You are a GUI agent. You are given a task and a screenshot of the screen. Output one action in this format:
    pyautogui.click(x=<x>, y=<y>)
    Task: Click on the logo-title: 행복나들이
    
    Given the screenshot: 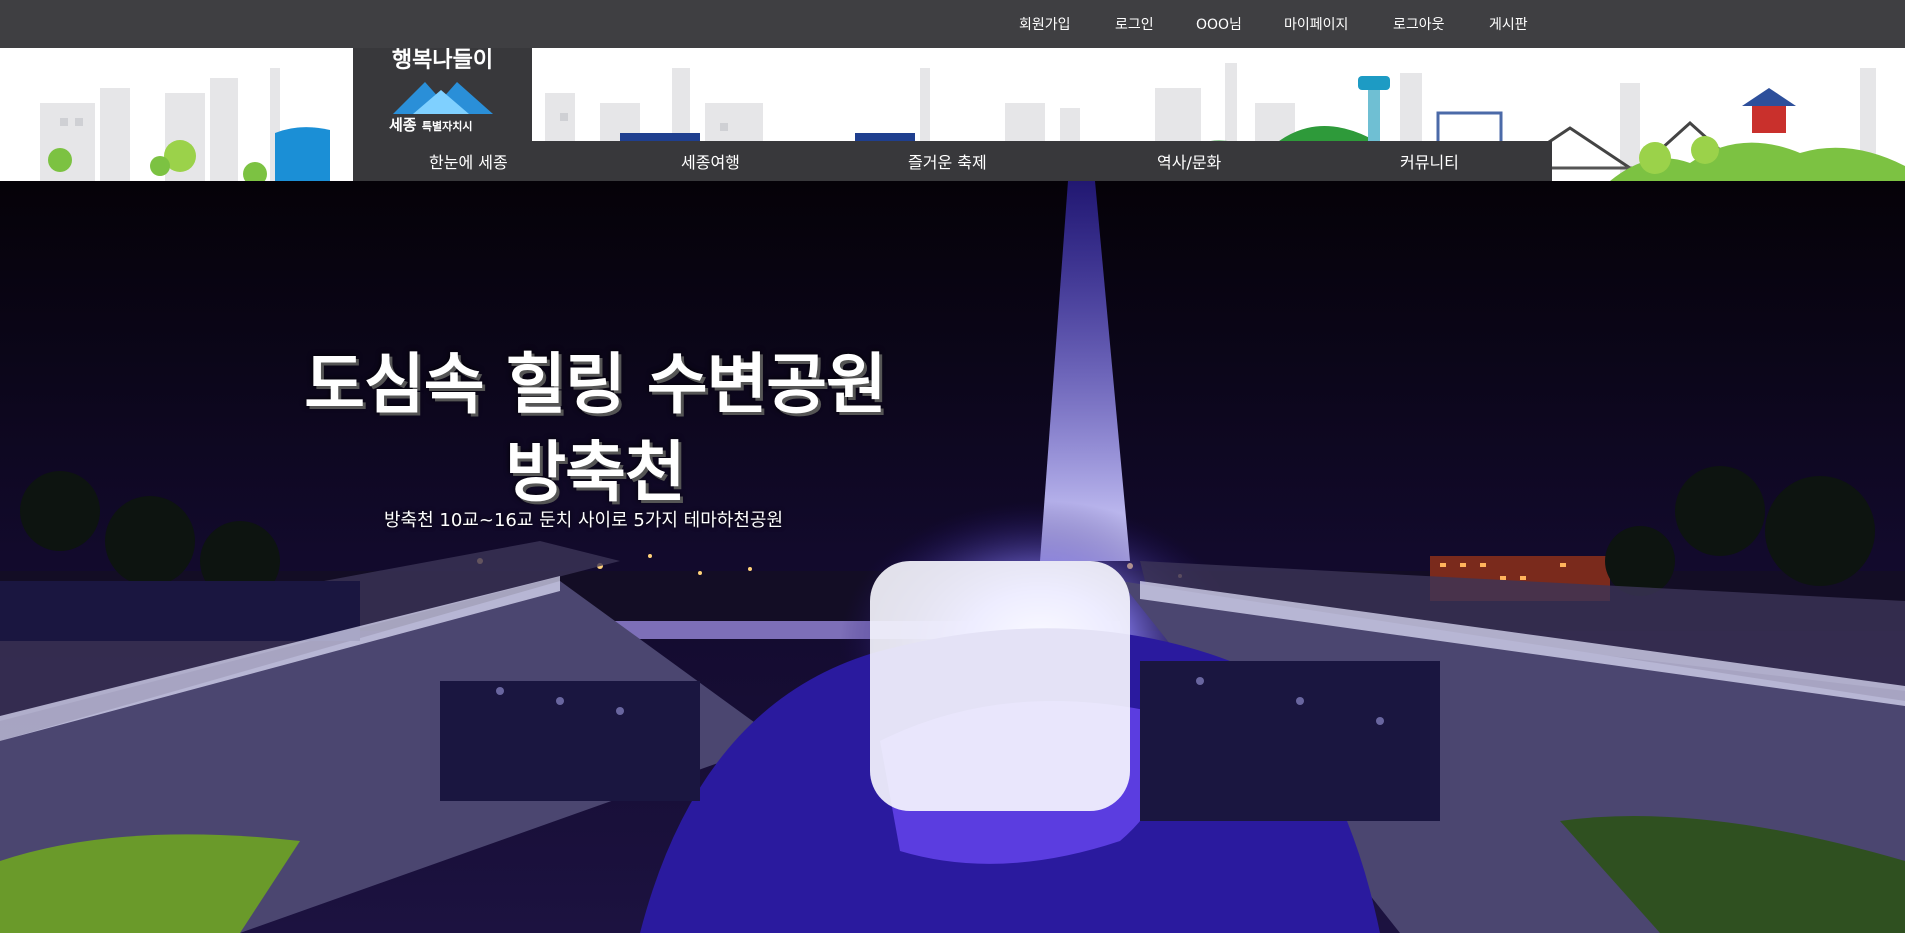 What is the action you would take?
    pyautogui.click(x=442, y=60)
    